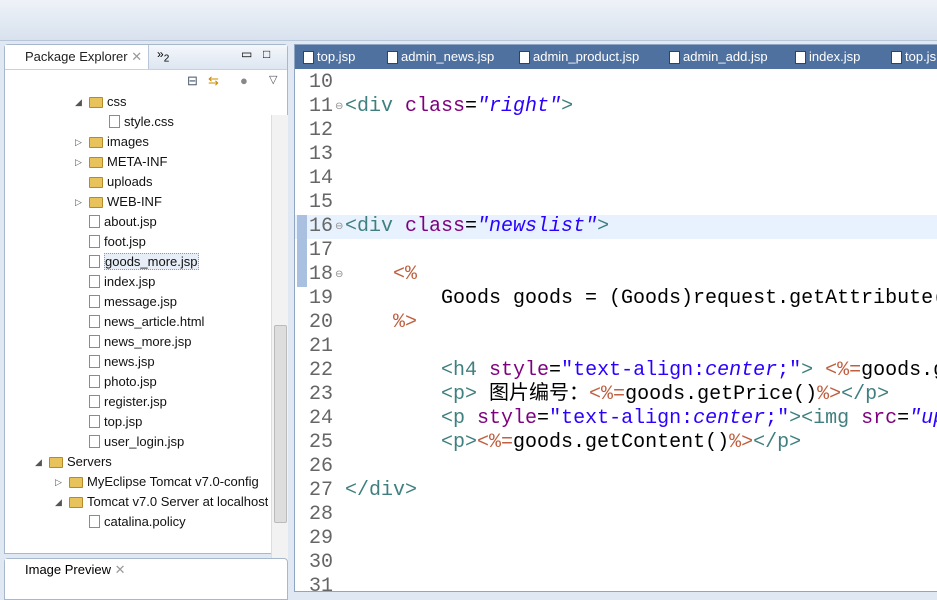 The width and height of the screenshot is (937, 600). What do you see at coordinates (73, 462) in the screenshot?
I see `tree-item: ◢ Servers` at bounding box center [73, 462].